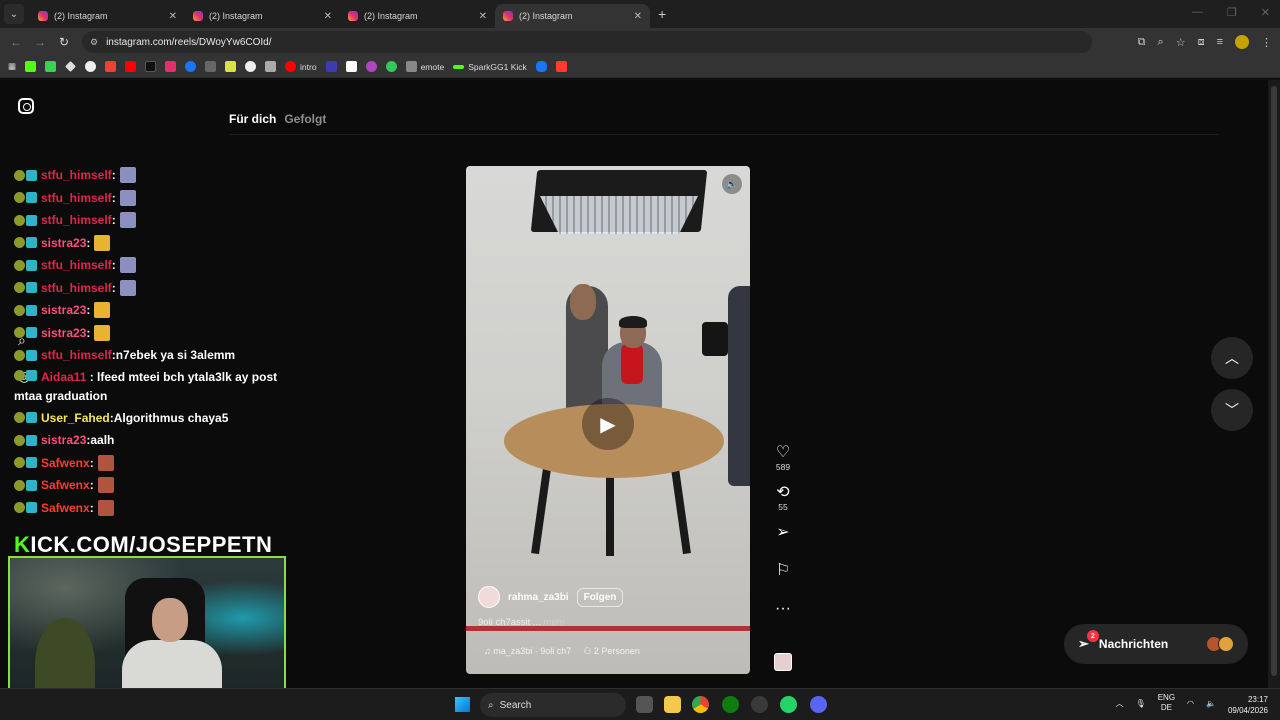 Image resolution: width=1280 pixels, height=720 pixels. What do you see at coordinates (154, 341) in the screenshot?
I see `stream-chat-overlay: stfu_himself : stfu_himself` at bounding box center [154, 341].